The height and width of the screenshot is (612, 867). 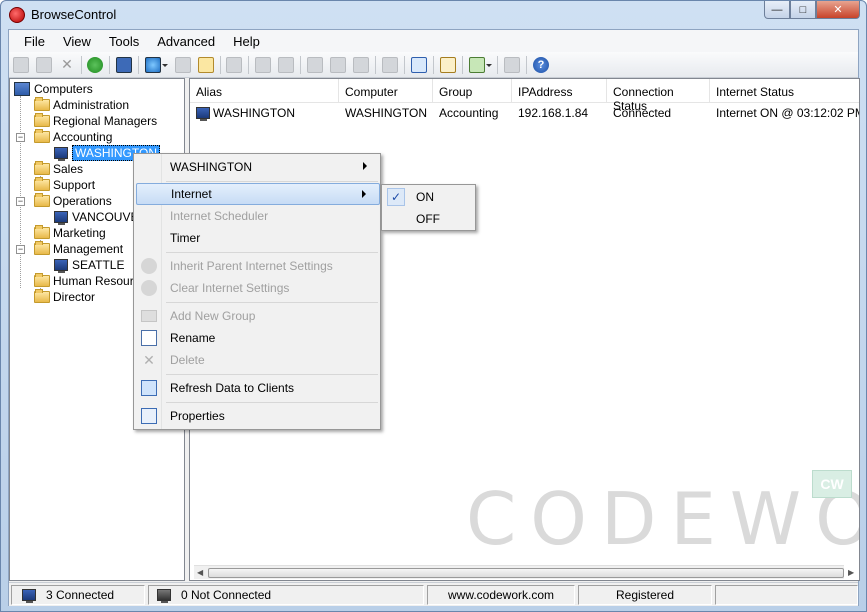 What do you see at coordinates (73, 201) in the screenshot?
I see `tree-node-operations: Operations` at bounding box center [73, 201].